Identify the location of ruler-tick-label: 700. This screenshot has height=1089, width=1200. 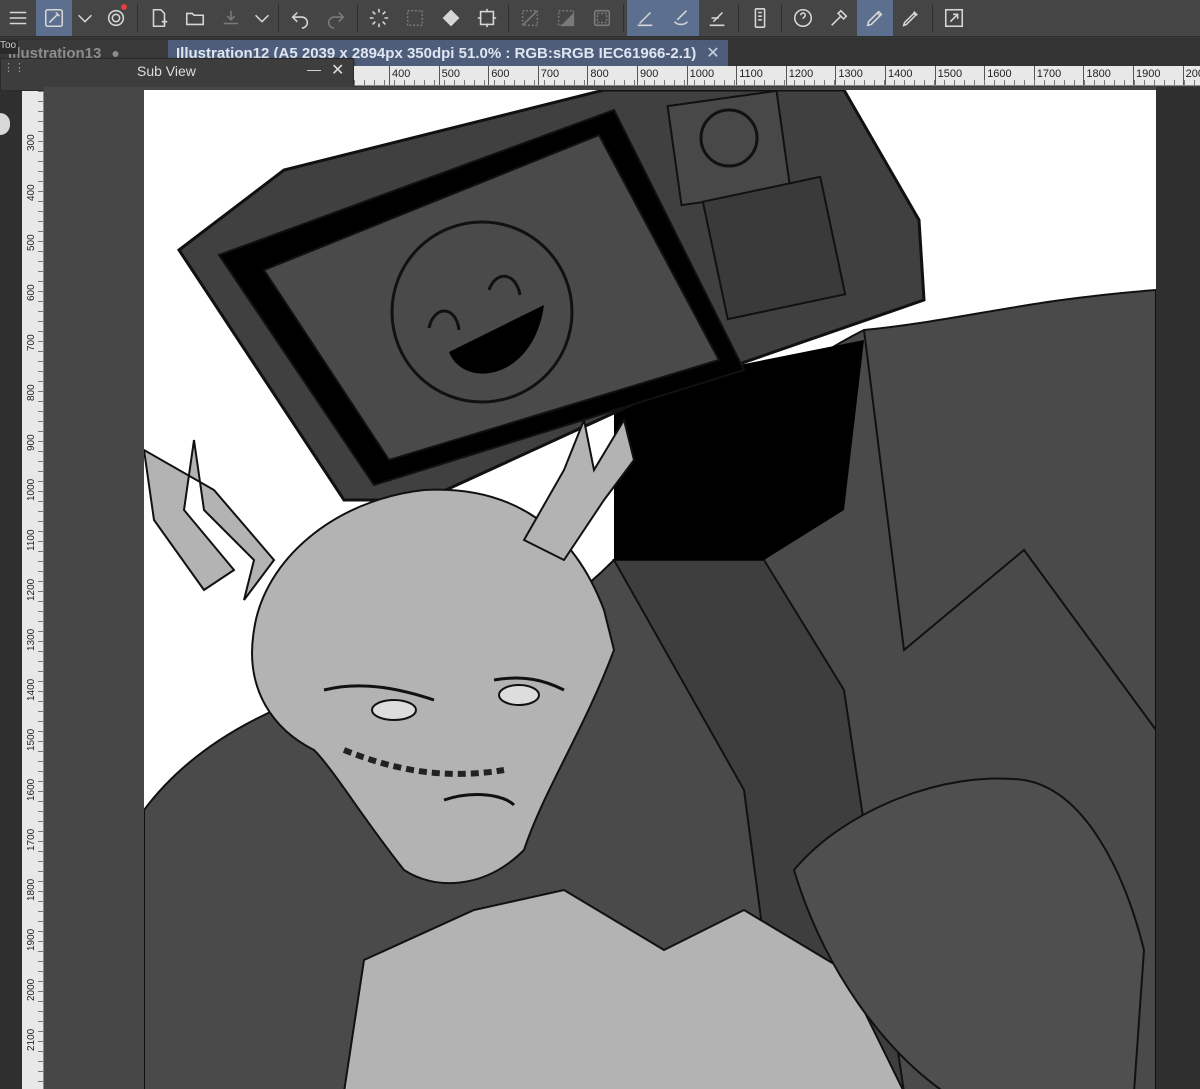
(31, 342).